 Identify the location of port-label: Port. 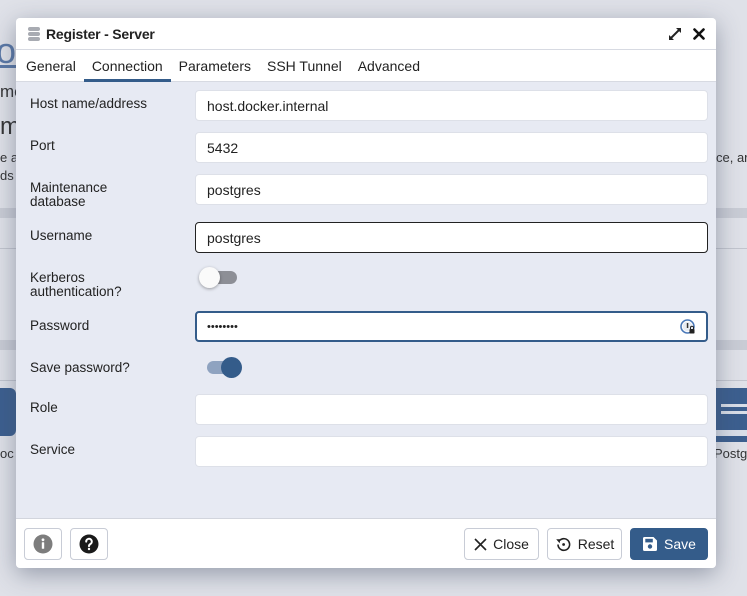
(42, 145).